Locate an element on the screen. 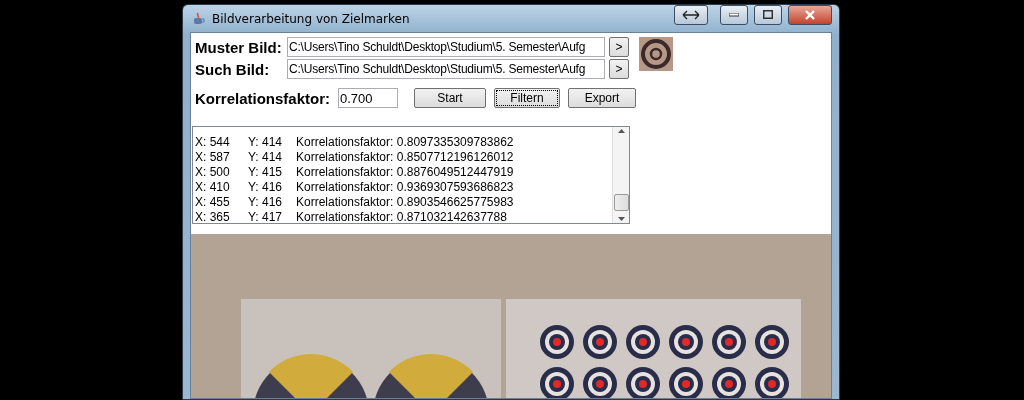  resize-button is located at coordinates (691, 15).